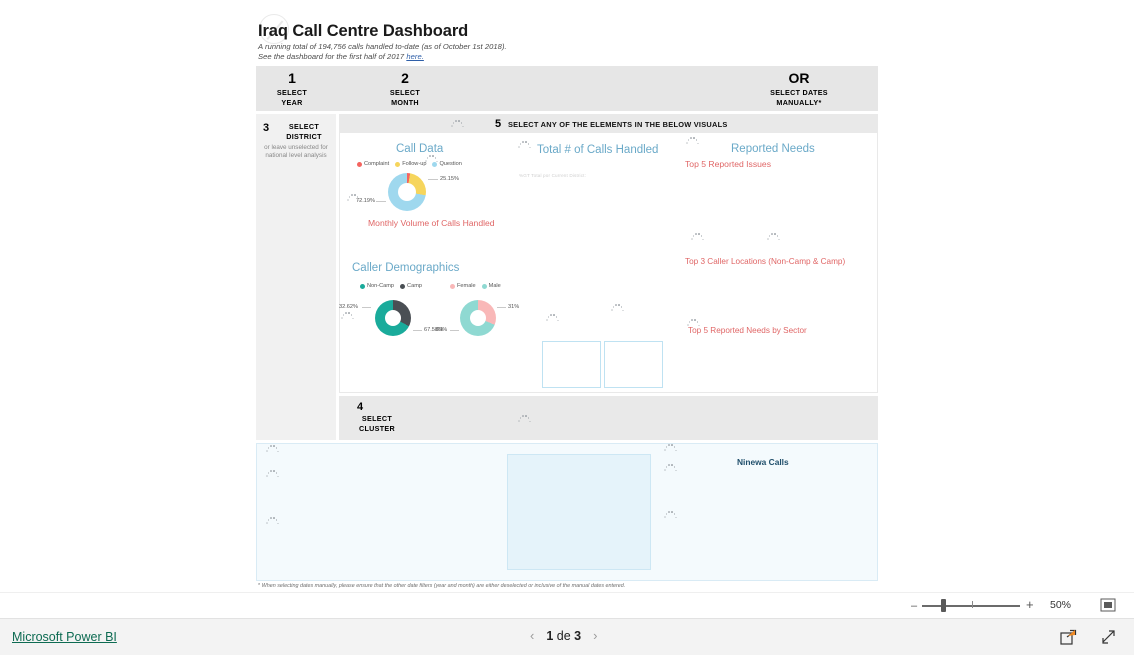 This screenshot has width=1134, height=655. What do you see at coordinates (552, 318) in the screenshot?
I see `visual-spinner-icon-a` at bounding box center [552, 318].